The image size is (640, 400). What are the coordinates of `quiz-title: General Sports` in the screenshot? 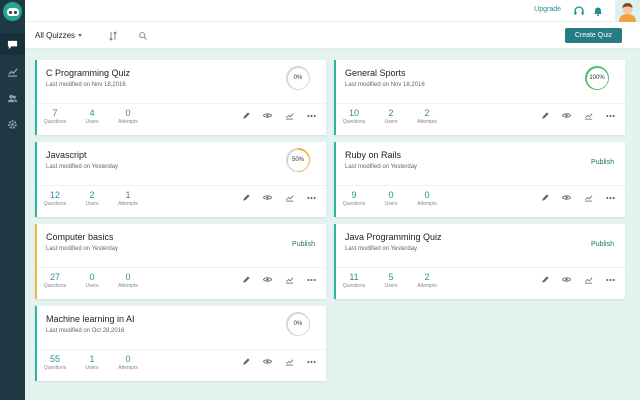 It's located at (375, 73).